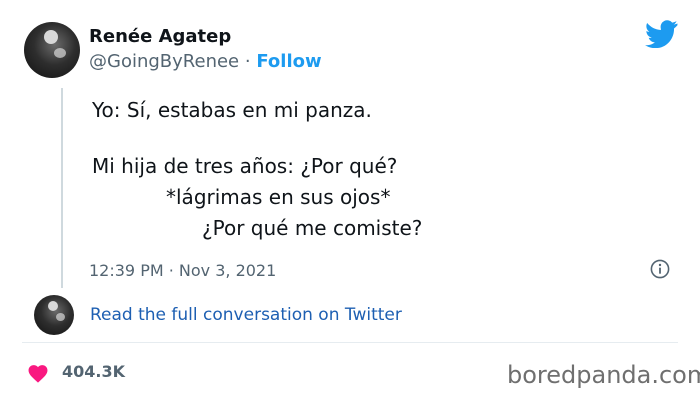 The width and height of the screenshot is (700, 400). Describe the element at coordinates (312, 228) in the screenshot. I see `tweet-line: ¿Por qué me comiste?` at that location.